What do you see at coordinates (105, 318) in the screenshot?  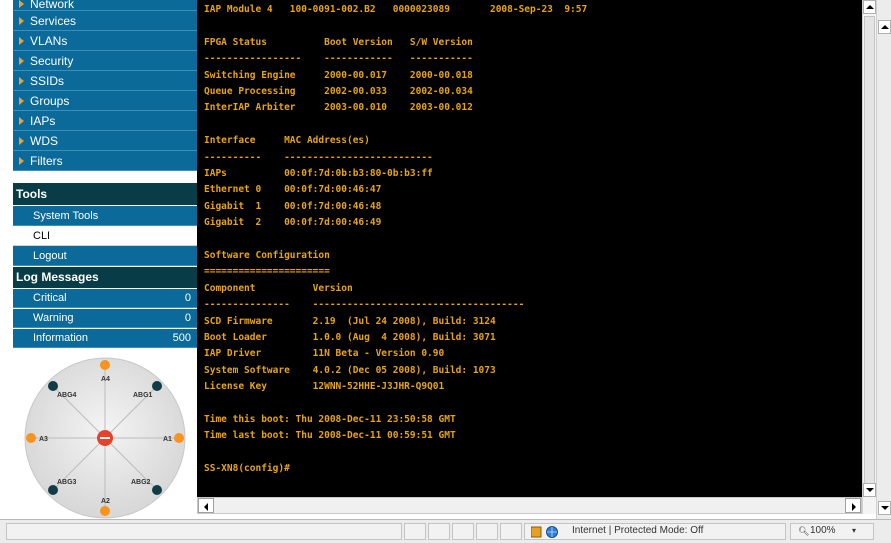 I see `log-item-warning: Warning 0` at bounding box center [105, 318].